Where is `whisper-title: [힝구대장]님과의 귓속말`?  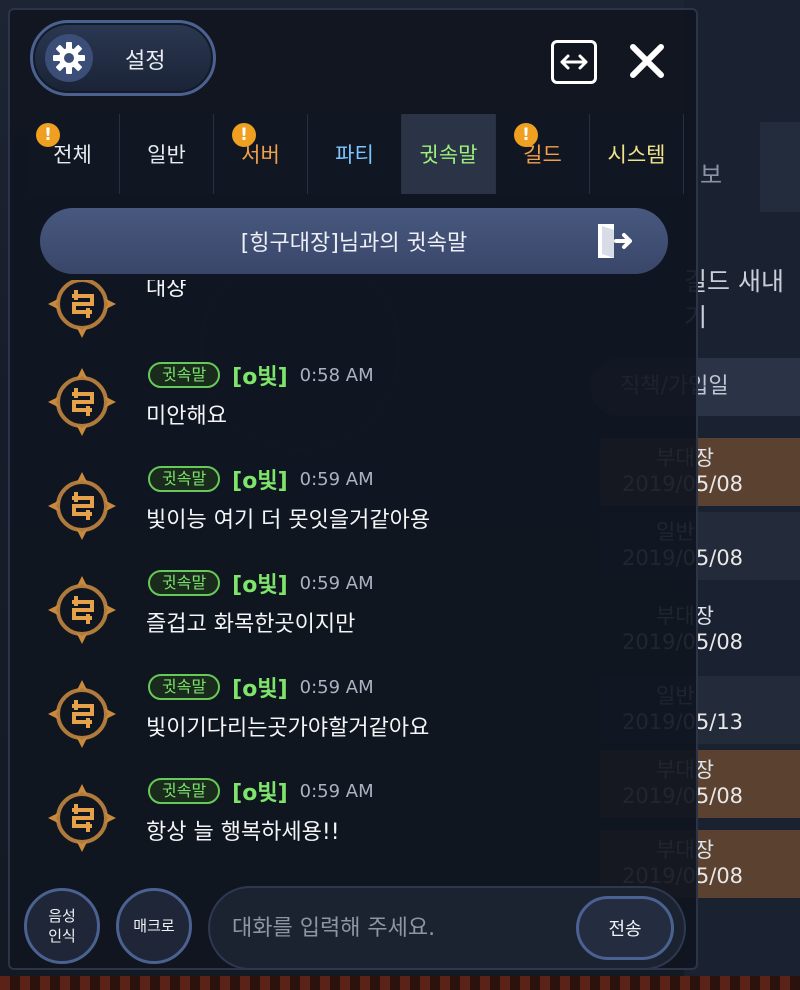
whisper-title: [힝구대장]님과의 귓속말 is located at coordinates (354, 243).